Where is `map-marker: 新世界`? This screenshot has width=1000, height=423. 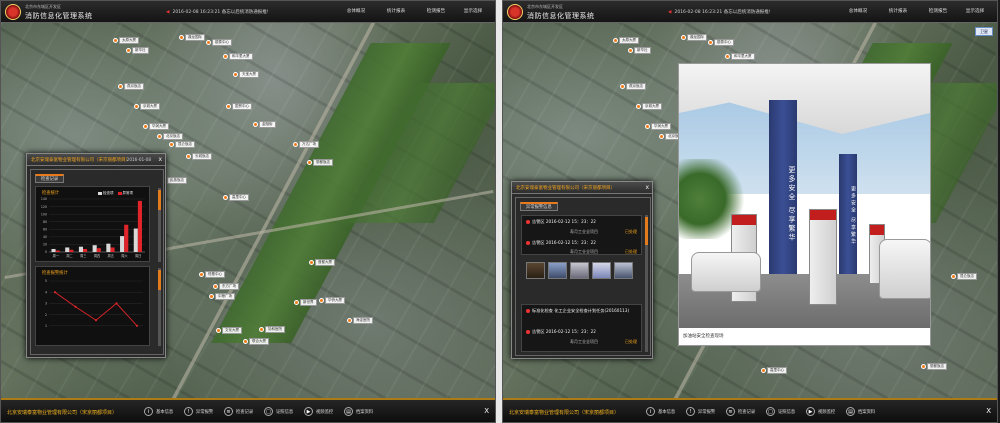
map-marker: 新世界 is located at coordinates (305, 302).